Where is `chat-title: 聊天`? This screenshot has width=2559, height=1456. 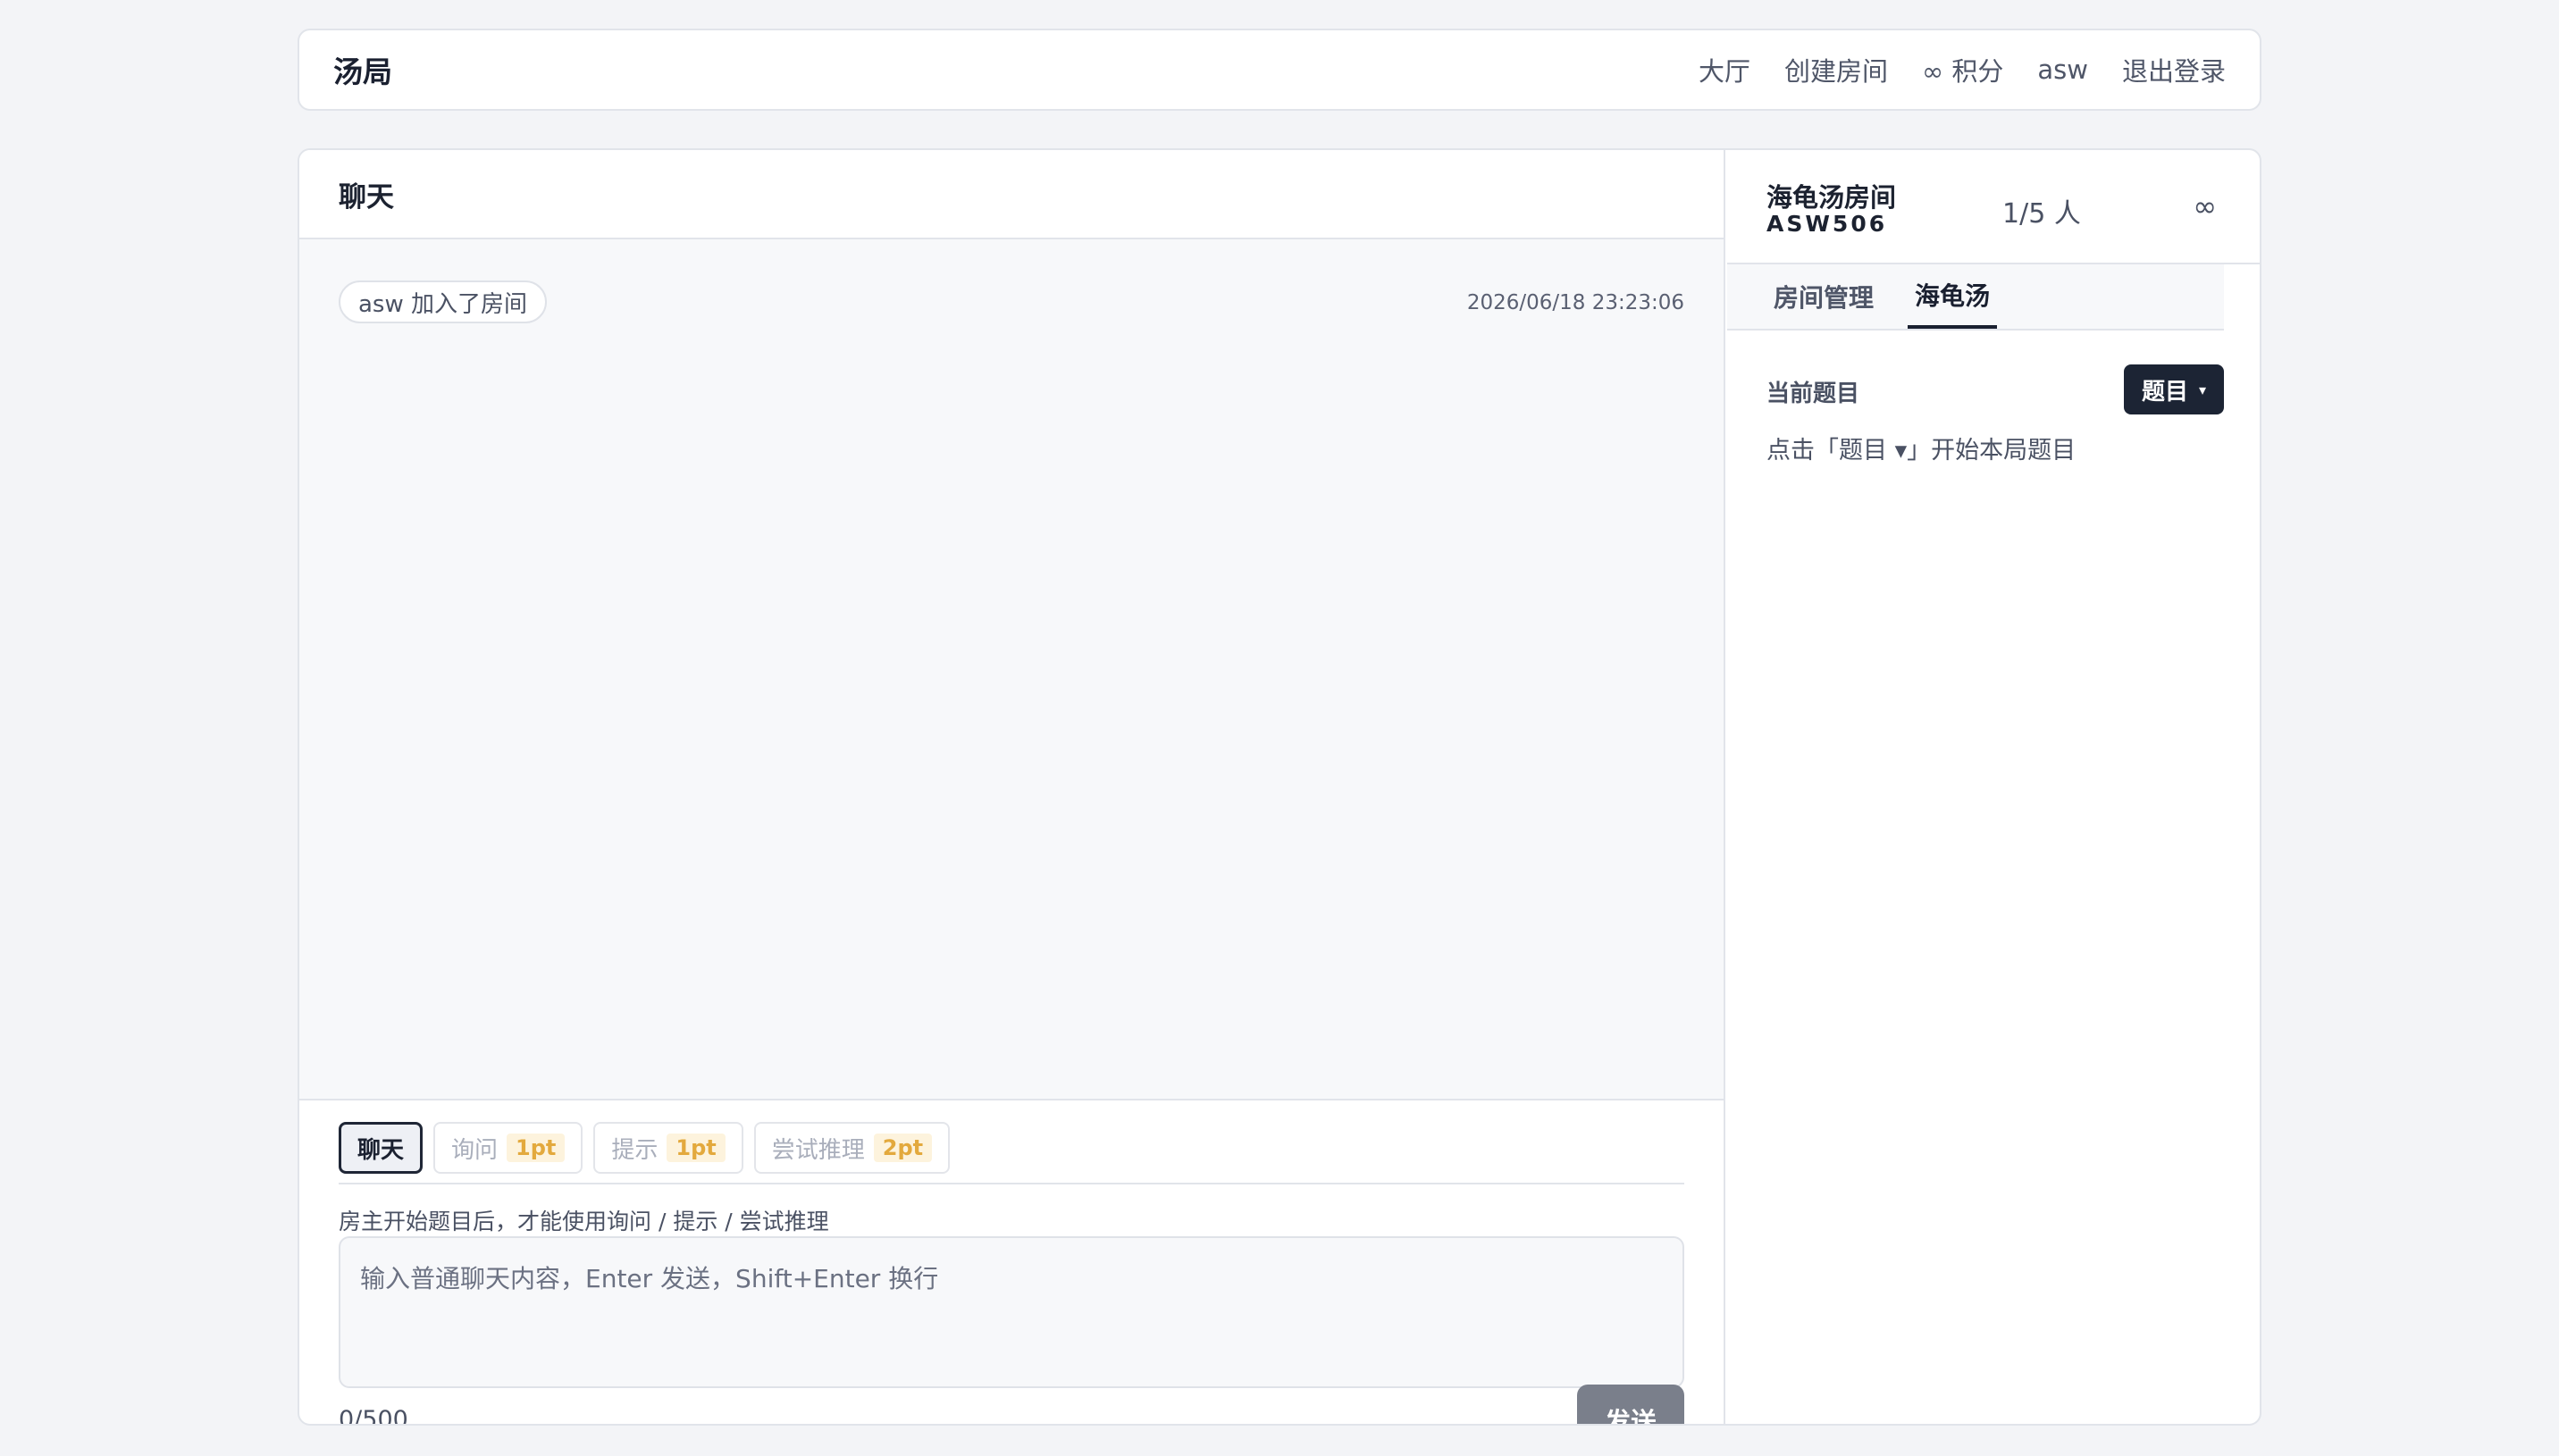 chat-title: 聊天 is located at coordinates (1011, 194).